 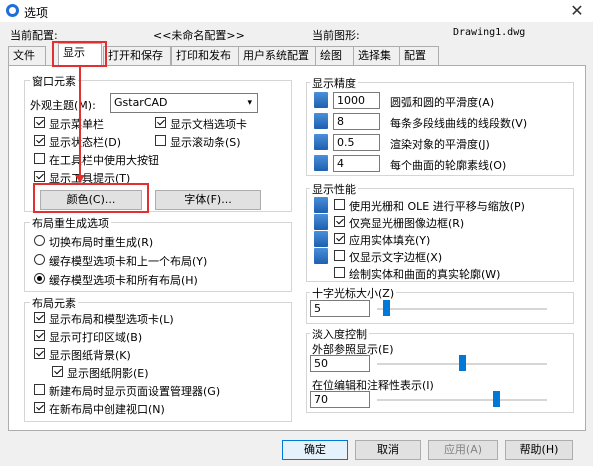 I want to click on current-drawing-label: 当前图形:, so click(x=336, y=35).